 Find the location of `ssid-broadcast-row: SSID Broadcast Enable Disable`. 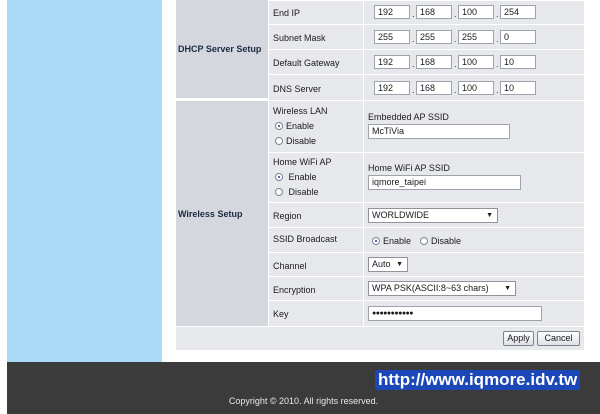

ssid-broadcast-row: SSID Broadcast Enable Disable is located at coordinates (426, 239).